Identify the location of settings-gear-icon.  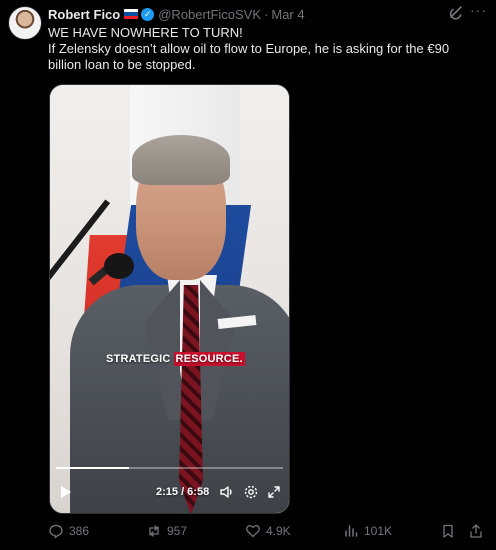
(251, 492).